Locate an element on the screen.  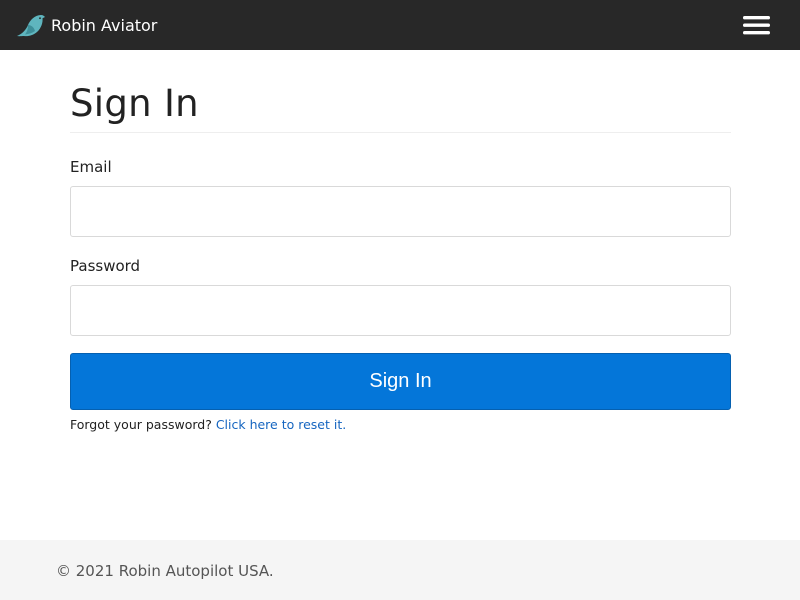
brand-home-link: Robin Aviator is located at coordinates (86, 25).